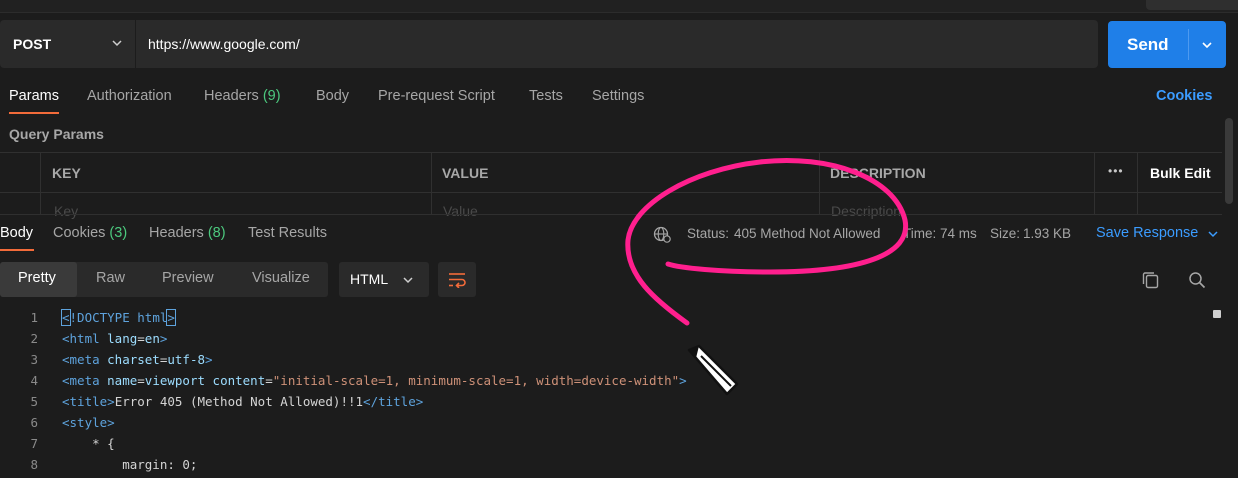  Describe the element at coordinates (713, 370) in the screenshot. I see `pencil-cursor-icon` at that location.